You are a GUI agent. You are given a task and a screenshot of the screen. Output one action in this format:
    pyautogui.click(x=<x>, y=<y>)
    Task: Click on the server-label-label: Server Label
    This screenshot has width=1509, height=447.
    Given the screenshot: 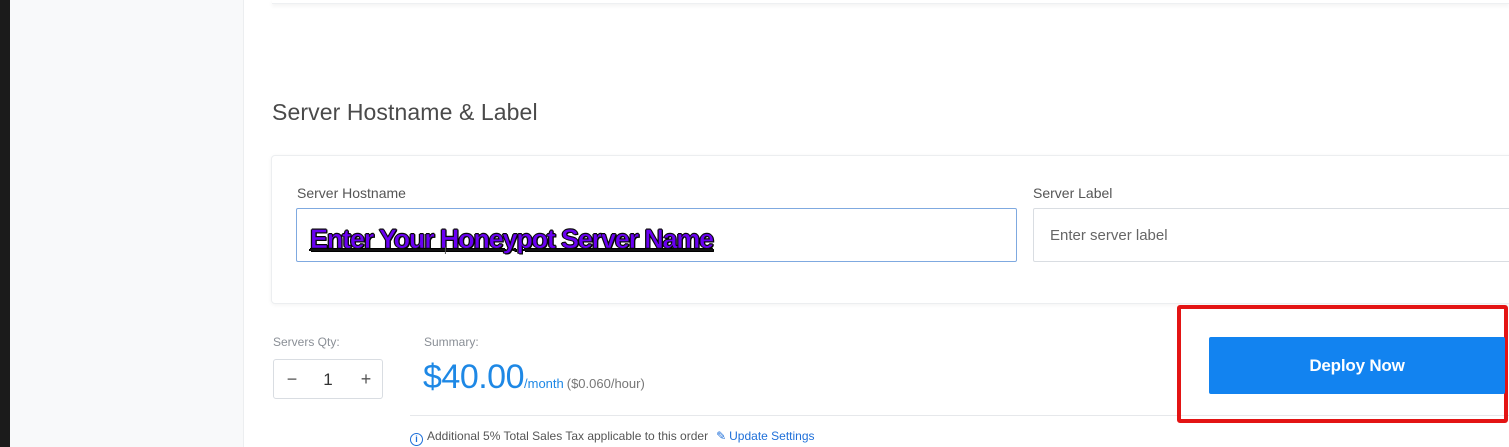 What is the action you would take?
    pyautogui.click(x=1073, y=193)
    